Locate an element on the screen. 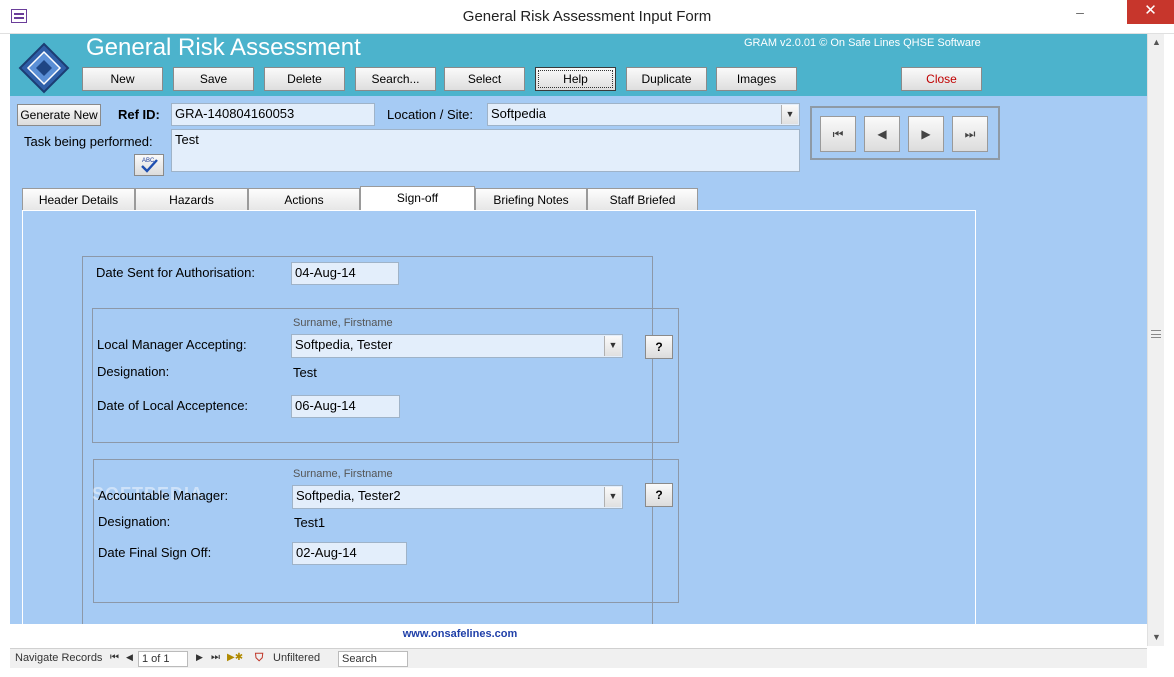 The width and height of the screenshot is (1174, 677). navigate-records-label: Navigate Records is located at coordinates (59, 658).